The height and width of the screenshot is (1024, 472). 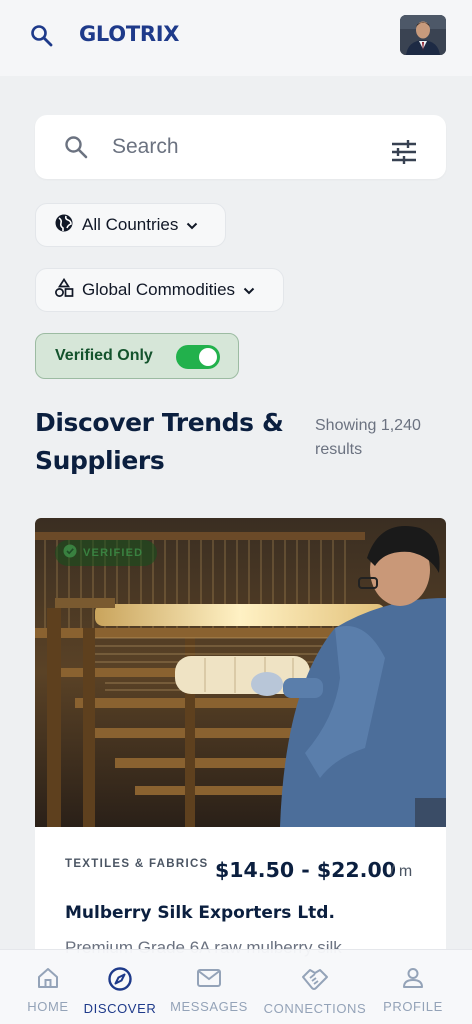 What do you see at coordinates (64, 225) in the screenshot?
I see `globe-icon` at bounding box center [64, 225].